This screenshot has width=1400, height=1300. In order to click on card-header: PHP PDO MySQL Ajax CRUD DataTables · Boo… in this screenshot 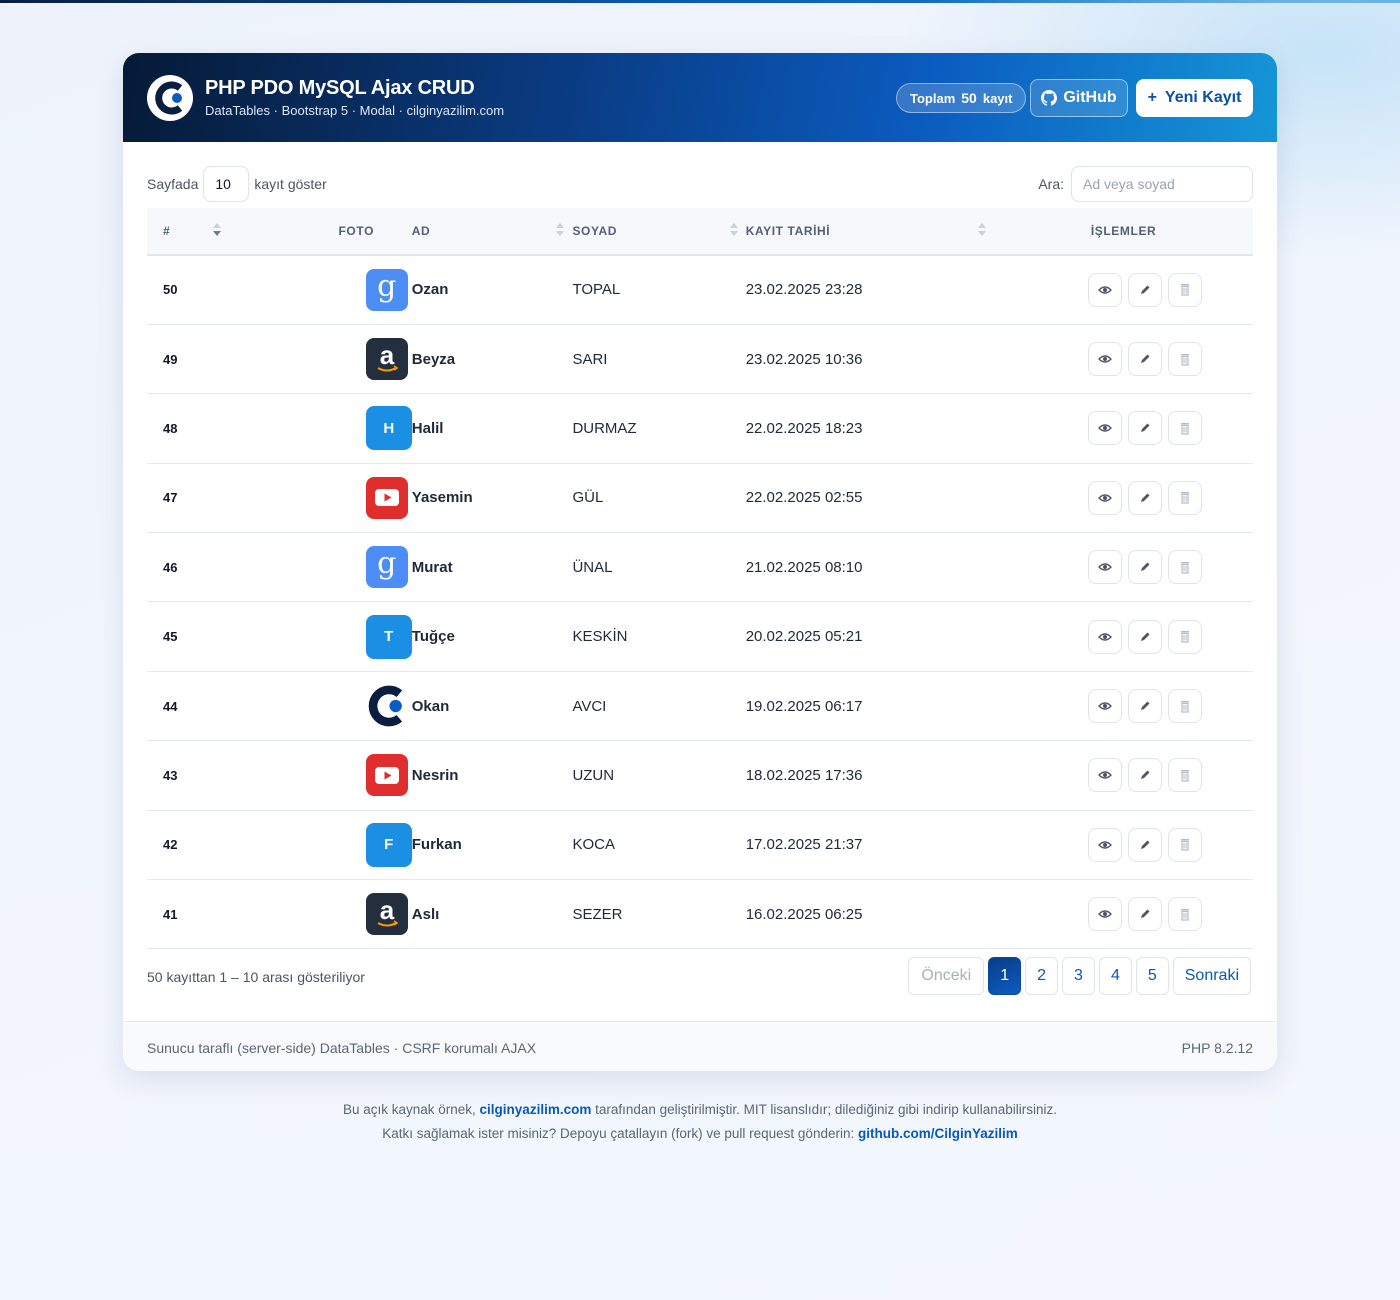, I will do `click(700, 97)`.